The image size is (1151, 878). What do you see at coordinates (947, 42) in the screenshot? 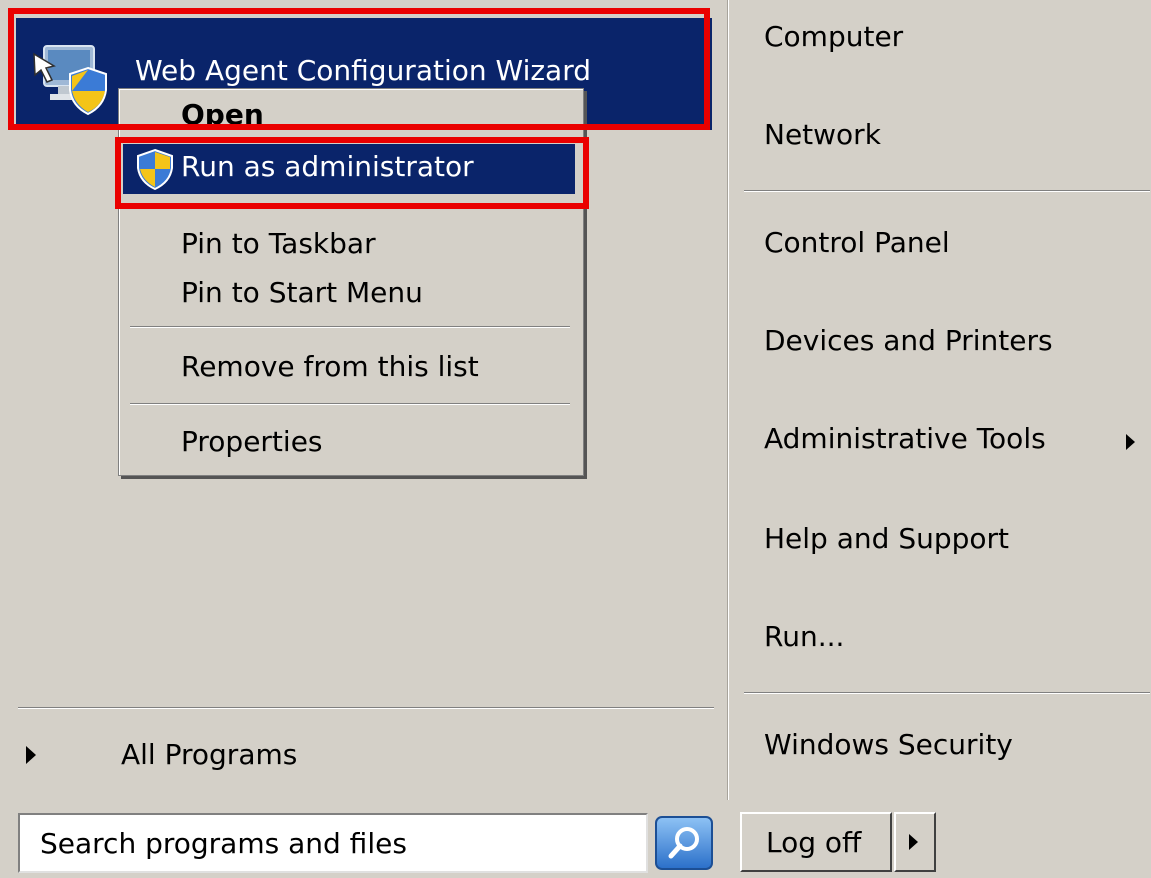
I see `right-item-computer: Computer` at bounding box center [947, 42].